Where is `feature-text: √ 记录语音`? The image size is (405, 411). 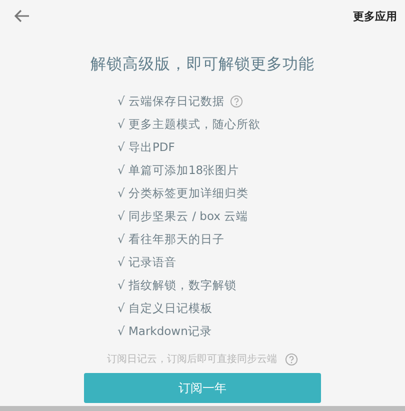 feature-text: √ 记录语音 is located at coordinates (147, 262).